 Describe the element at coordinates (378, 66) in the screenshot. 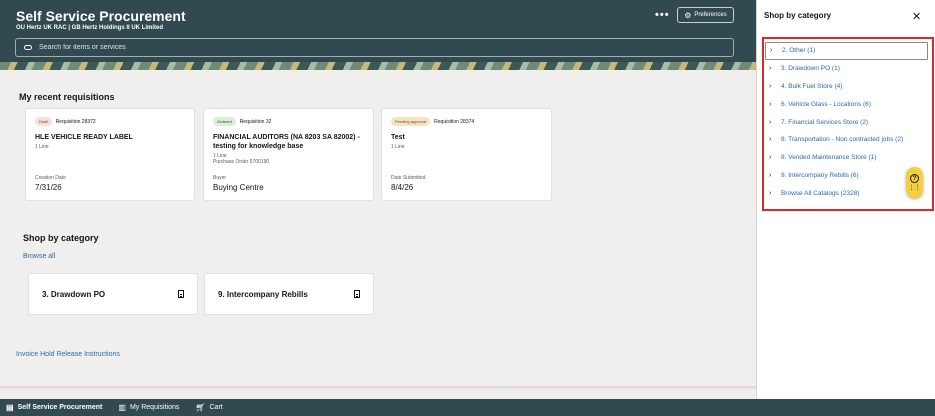

I see `decorative-banner` at that location.